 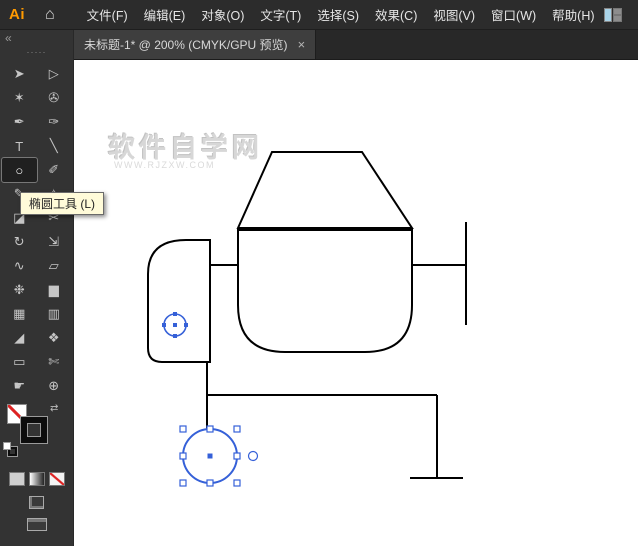 I want to click on slice-tool: ✄, so click(x=54, y=362).